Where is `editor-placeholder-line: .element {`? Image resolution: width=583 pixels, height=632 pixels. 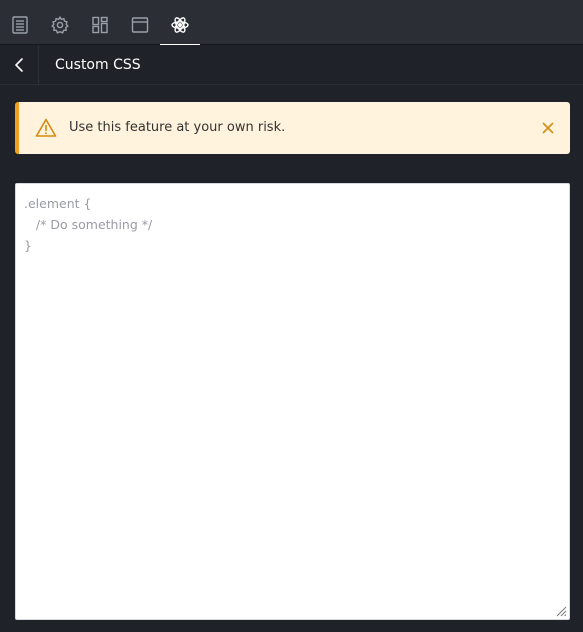
editor-placeholder-line: .element { is located at coordinates (58, 203).